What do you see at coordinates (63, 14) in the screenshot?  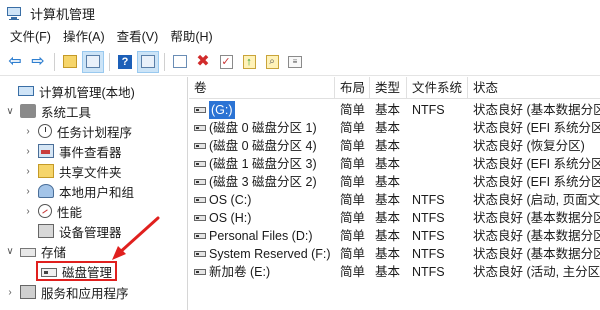 I see `window-title: 计算机管理` at bounding box center [63, 14].